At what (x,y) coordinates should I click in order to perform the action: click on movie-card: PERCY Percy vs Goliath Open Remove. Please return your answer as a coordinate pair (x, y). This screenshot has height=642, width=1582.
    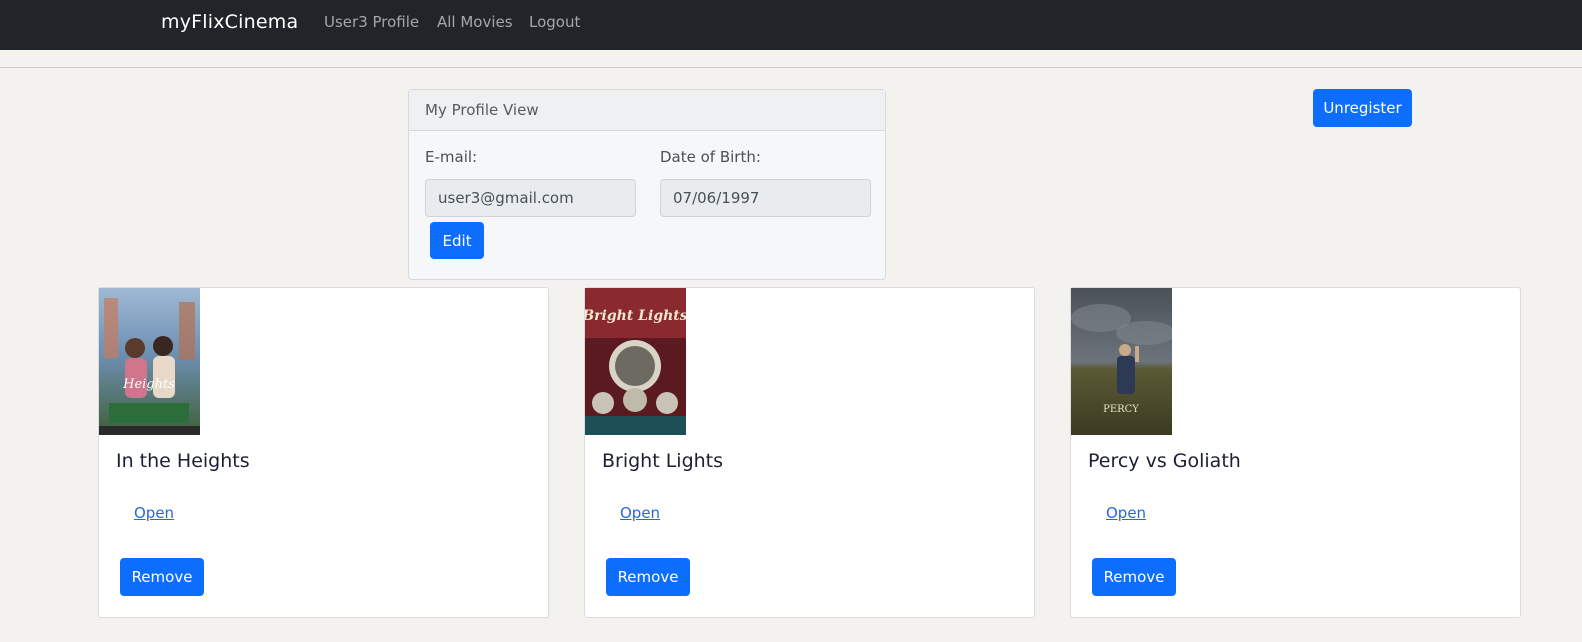
    Looking at the image, I should click on (1295, 452).